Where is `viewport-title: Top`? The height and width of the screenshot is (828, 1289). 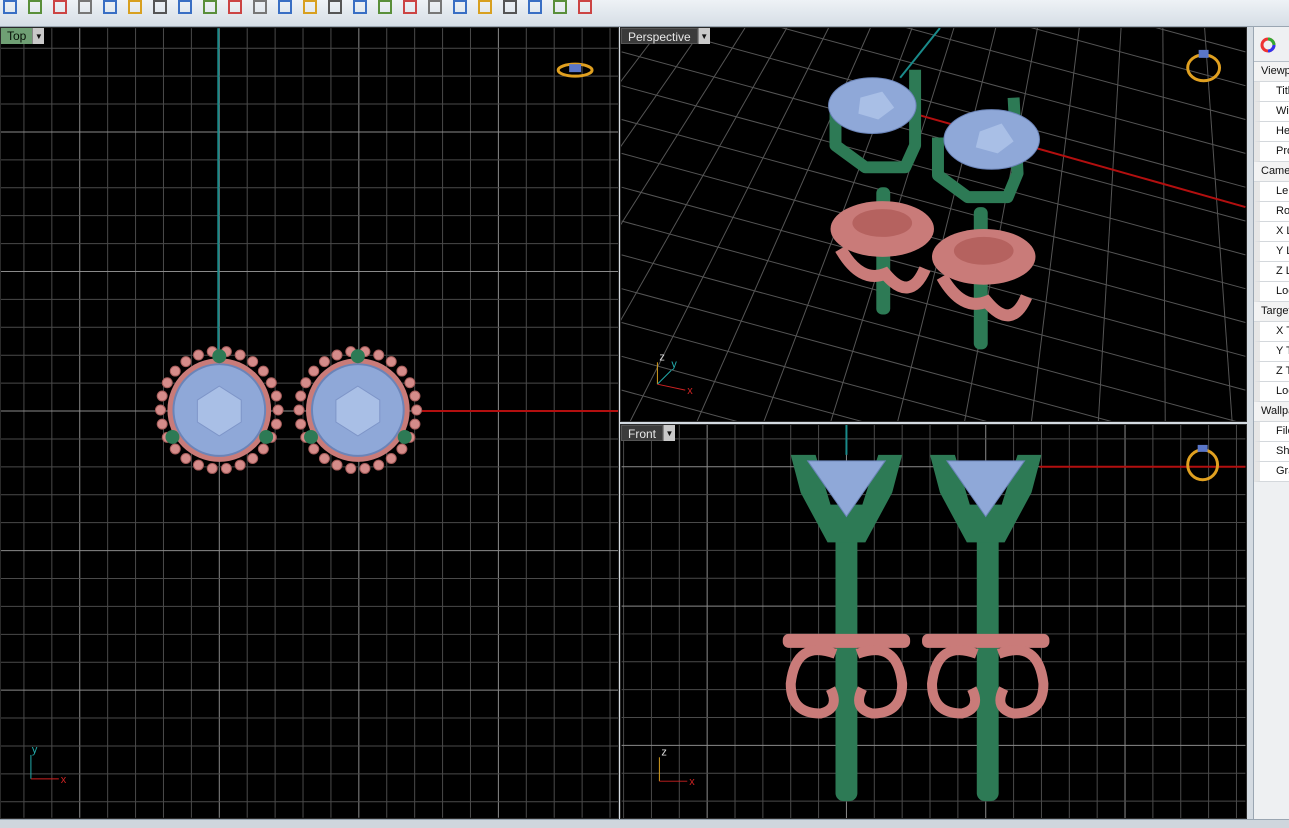 viewport-title: Top is located at coordinates (17, 36).